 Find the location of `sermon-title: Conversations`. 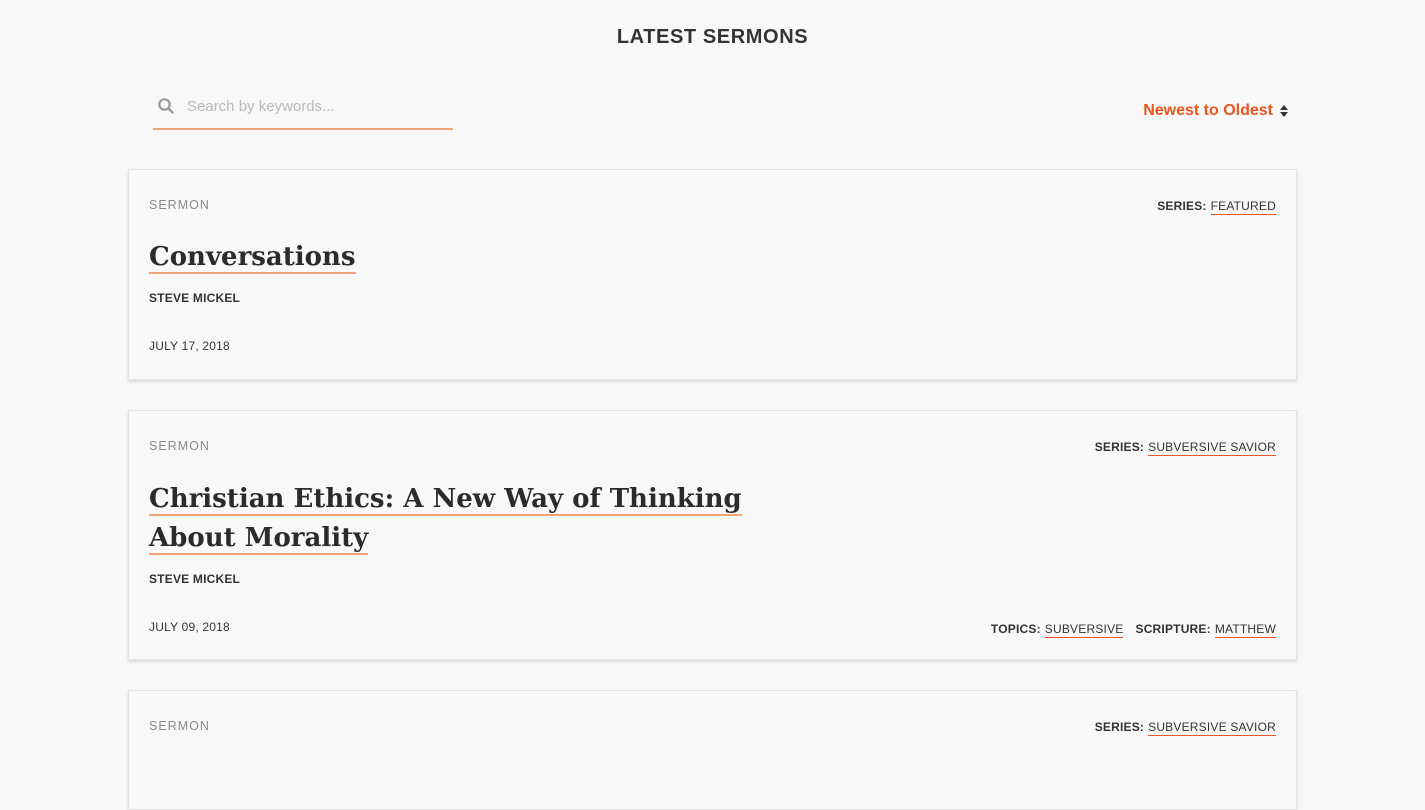

sermon-title: Conversations is located at coordinates (252, 257).